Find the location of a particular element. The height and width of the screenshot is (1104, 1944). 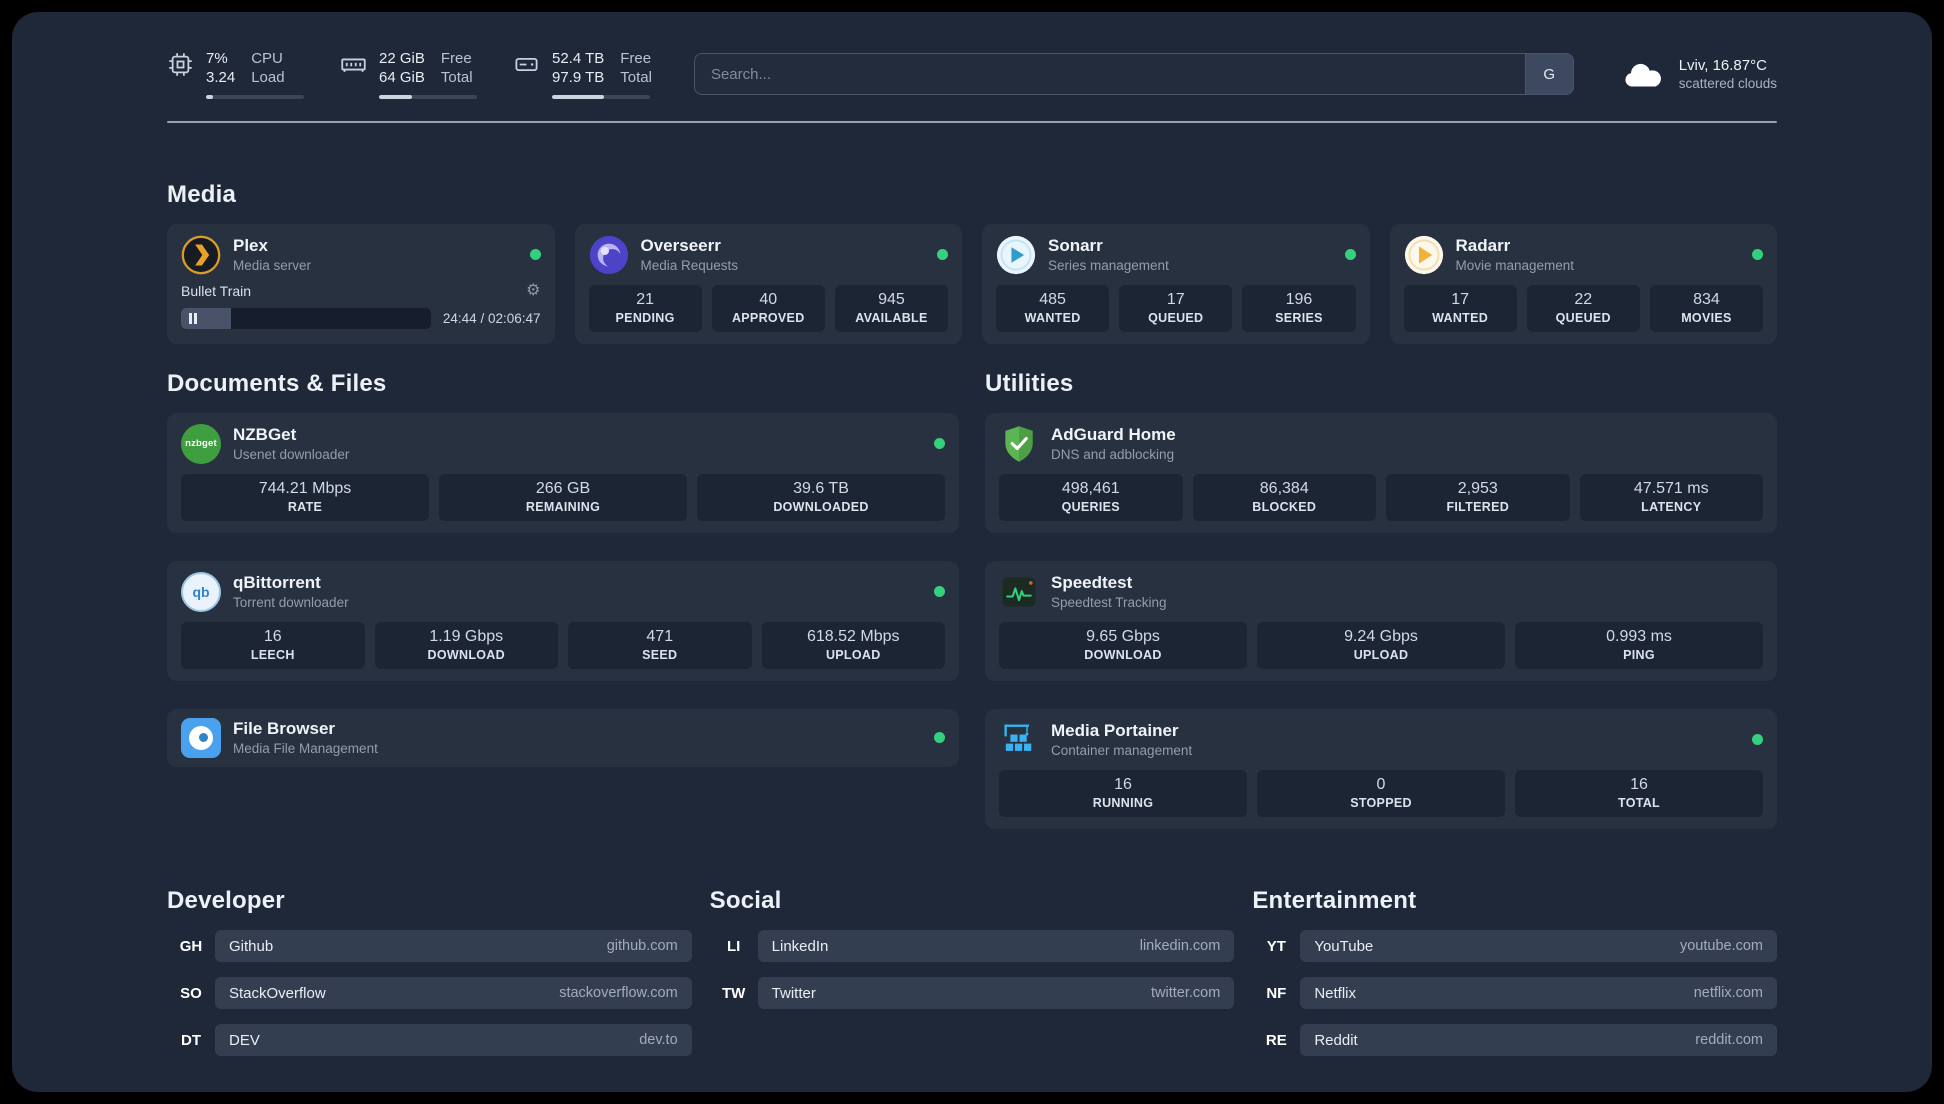

search-area: G is located at coordinates (1133, 74).